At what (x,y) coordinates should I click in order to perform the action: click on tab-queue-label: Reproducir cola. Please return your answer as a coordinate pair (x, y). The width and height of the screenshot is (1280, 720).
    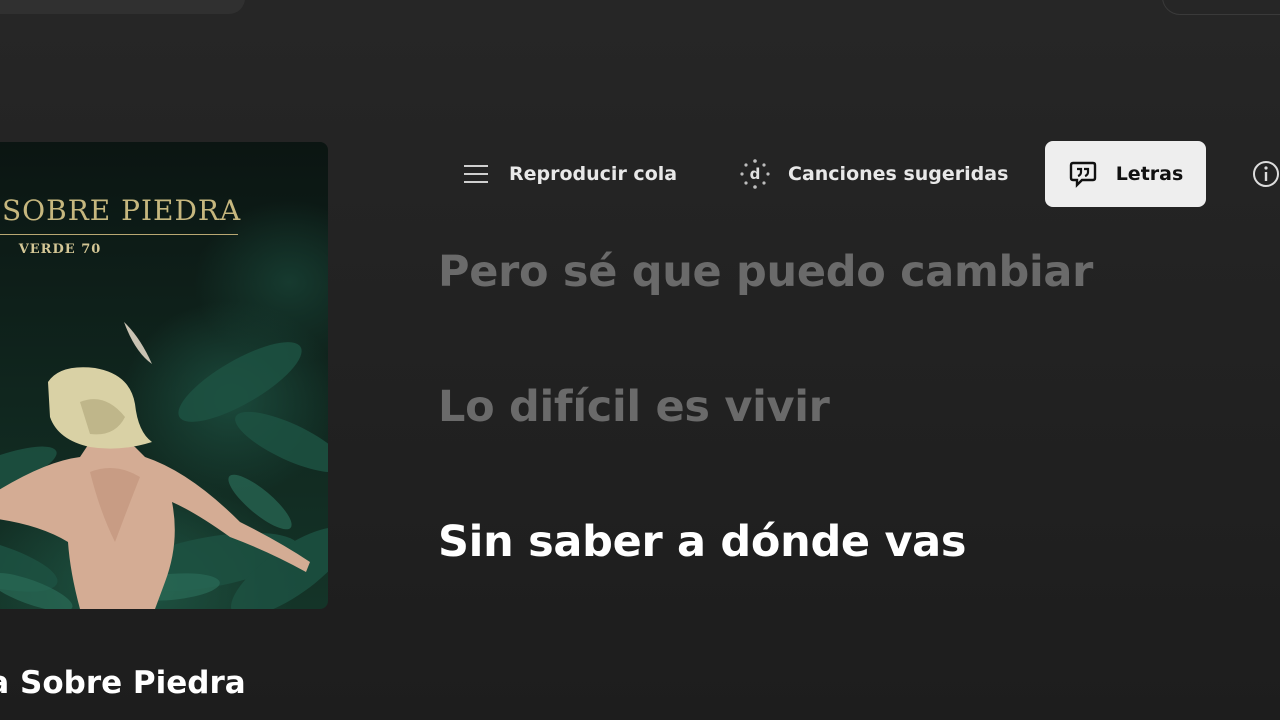
    Looking at the image, I should click on (593, 174).